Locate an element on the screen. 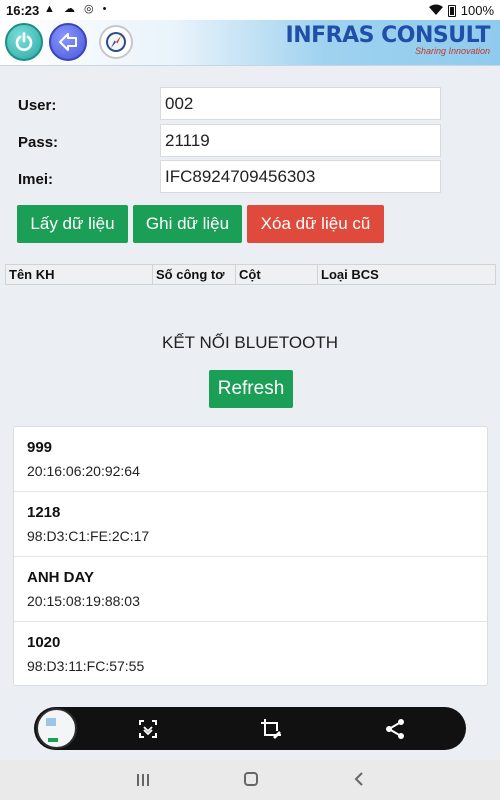 The height and width of the screenshot is (800, 500). battery-percent: 100% is located at coordinates (477, 10).